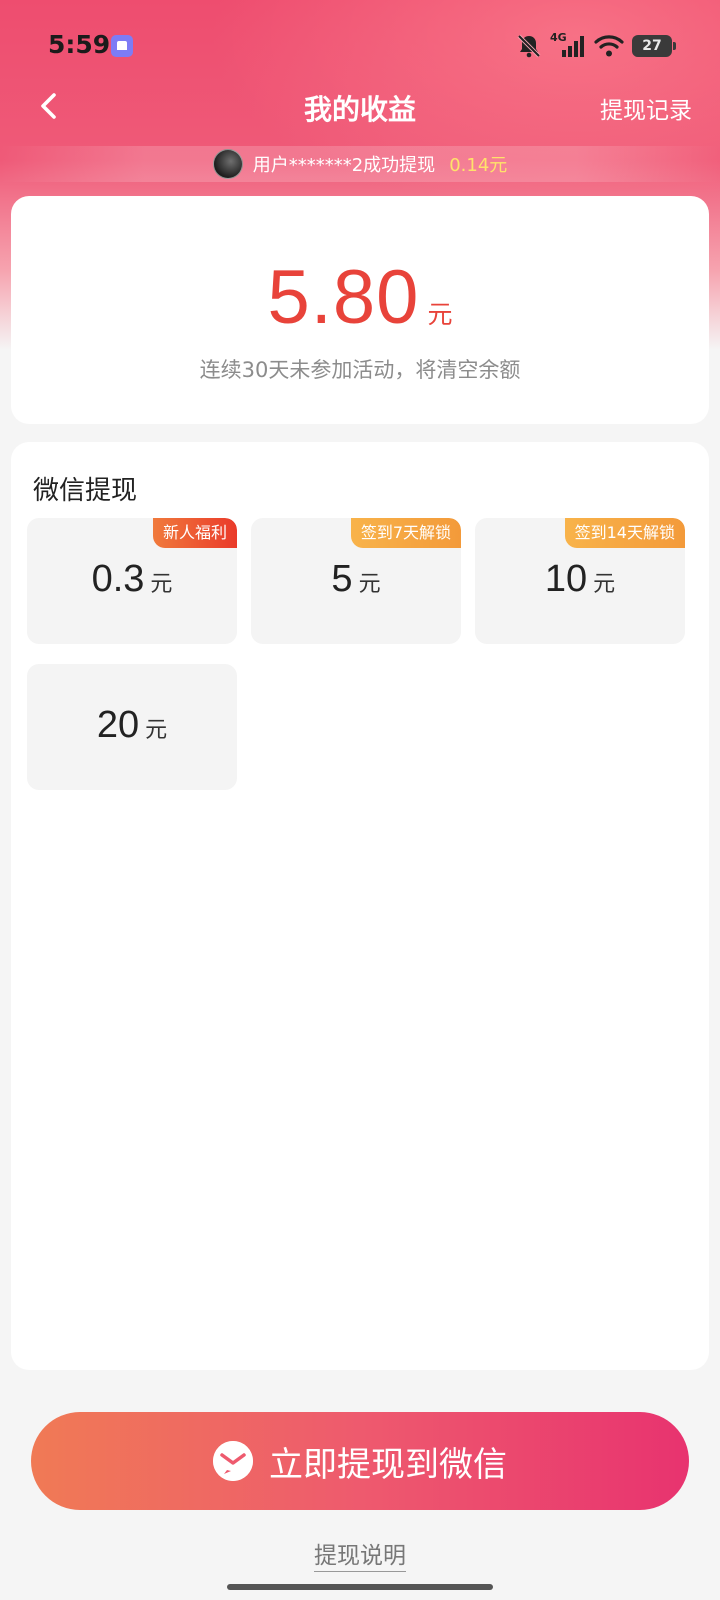 The width and height of the screenshot is (720, 1600). What do you see at coordinates (85, 491) in the screenshot?
I see `section-title: 微信提现` at bounding box center [85, 491].